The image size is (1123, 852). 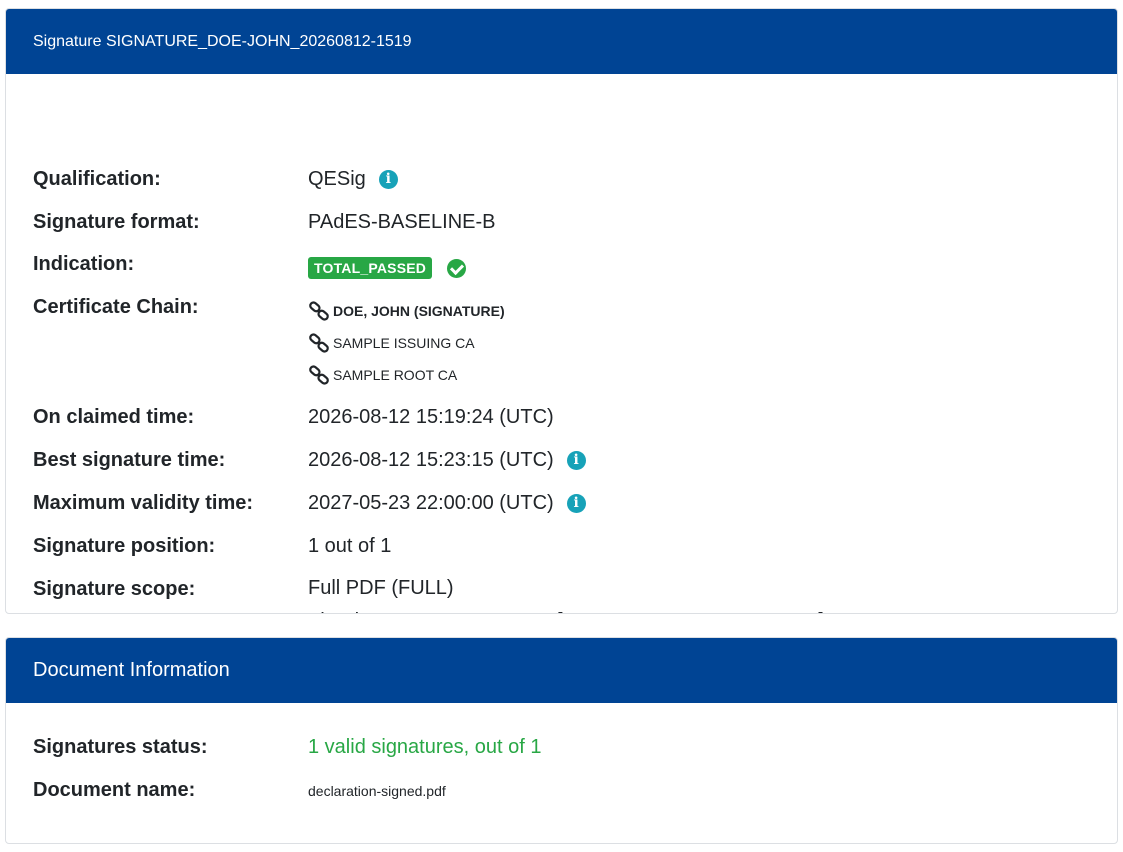 What do you see at coordinates (131, 670) in the screenshot?
I see `document-title: Document Information` at bounding box center [131, 670].